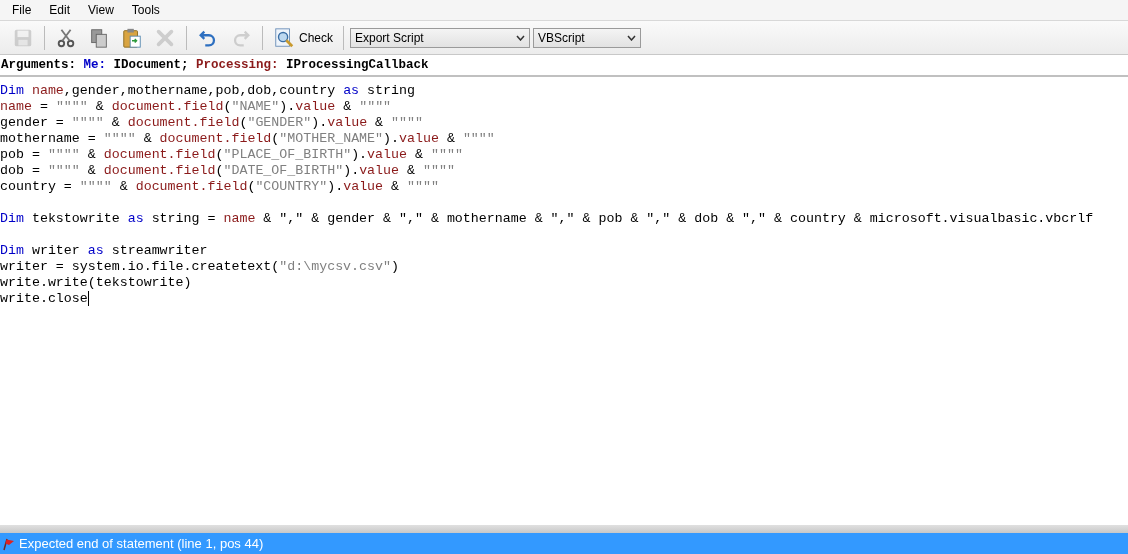  I want to click on menu-item: View, so click(101, 10).